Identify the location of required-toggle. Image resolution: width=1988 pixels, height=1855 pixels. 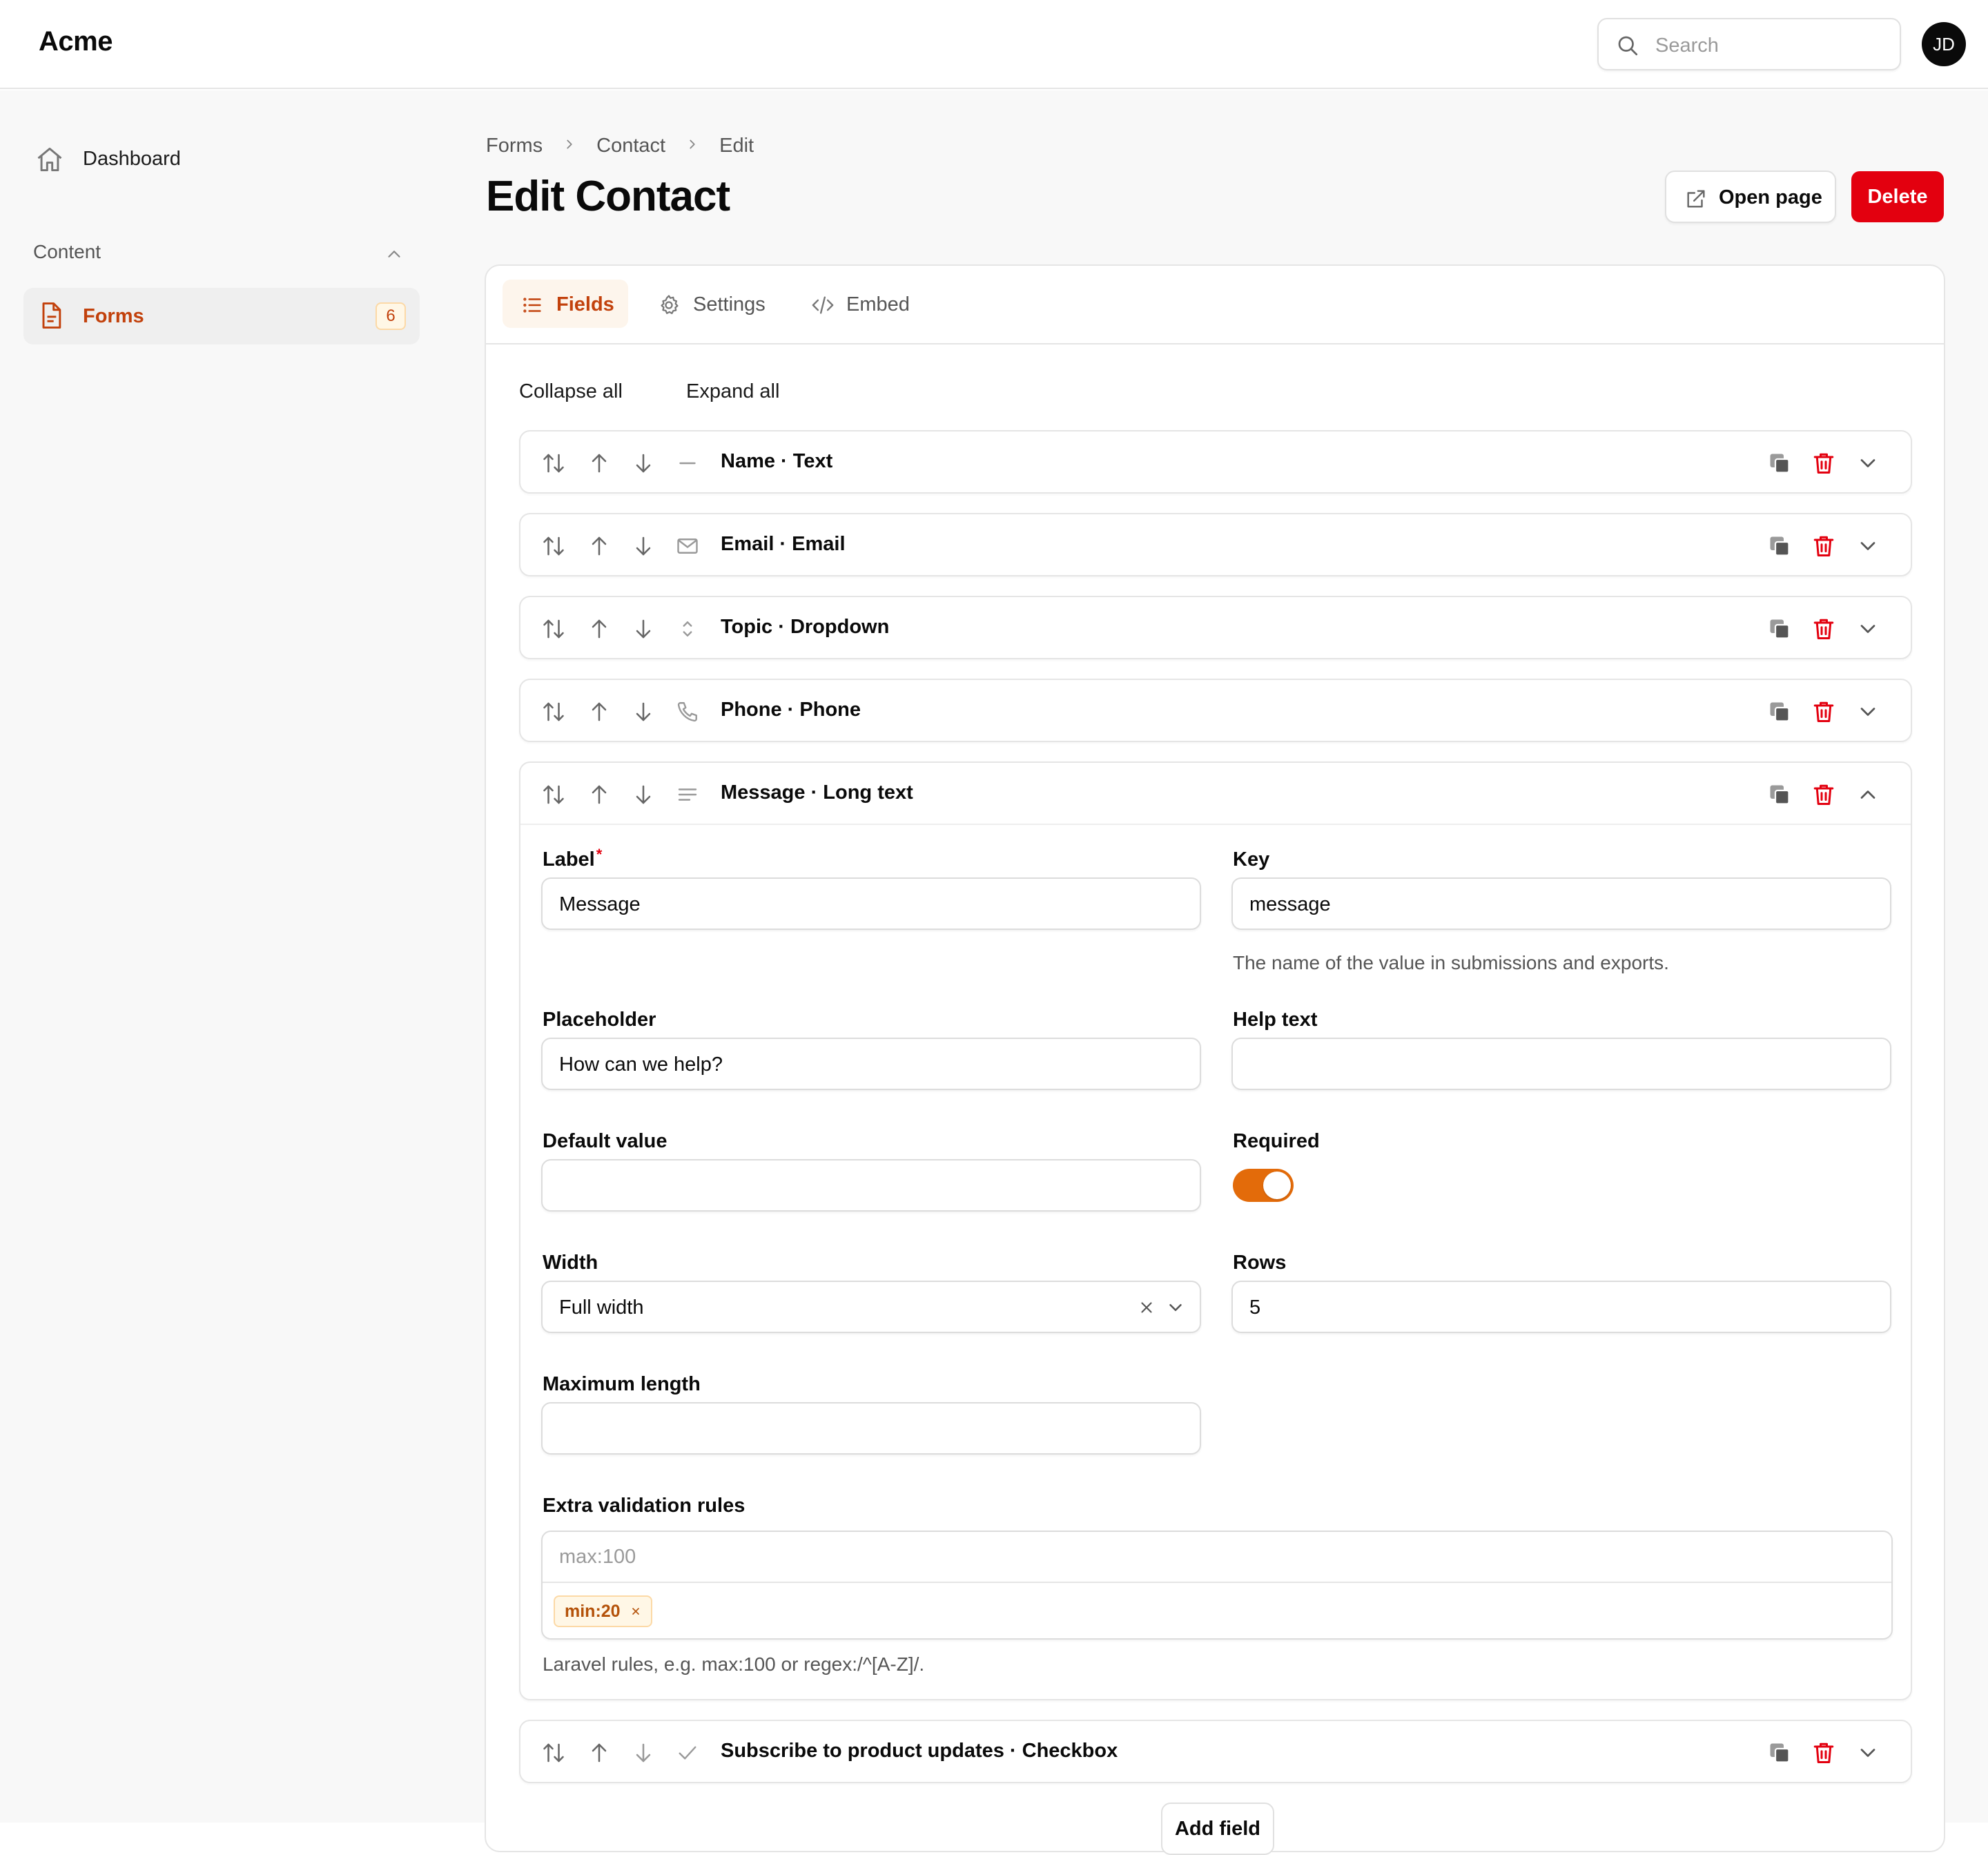
(1263, 1185).